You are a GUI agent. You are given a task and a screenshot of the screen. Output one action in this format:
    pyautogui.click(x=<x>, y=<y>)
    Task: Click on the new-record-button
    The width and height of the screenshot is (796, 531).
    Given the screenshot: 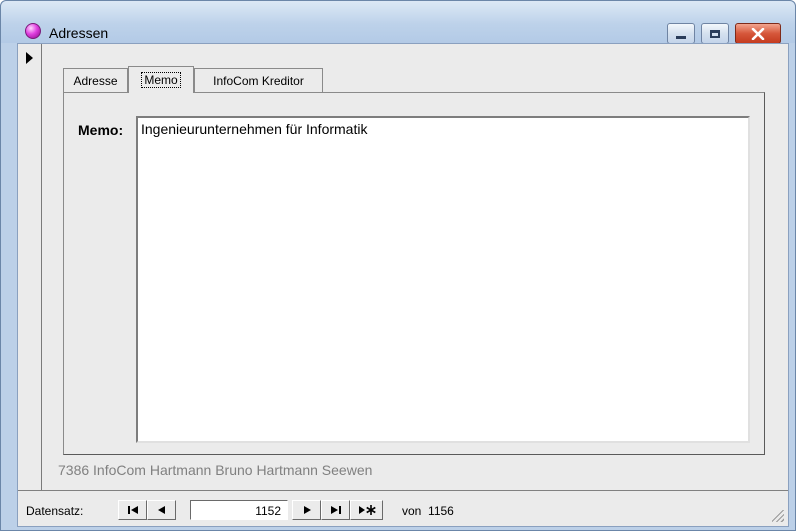 What is the action you would take?
    pyautogui.click(x=366, y=510)
    